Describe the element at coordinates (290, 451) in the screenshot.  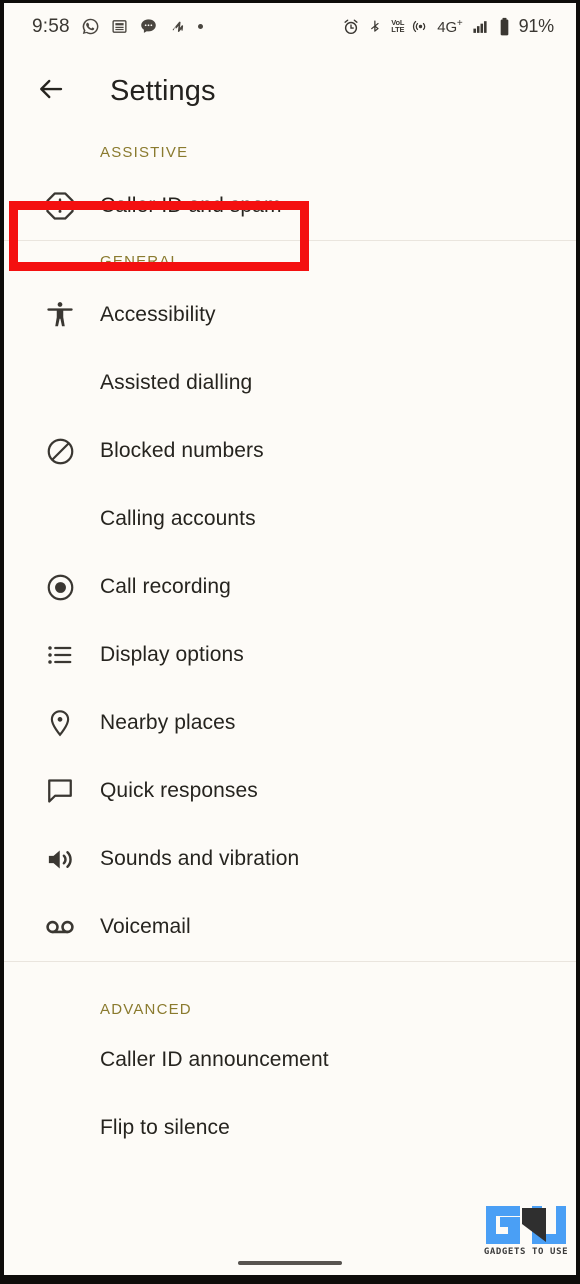
I see `list-item-blocked-numbers: Blocked numbers` at that location.